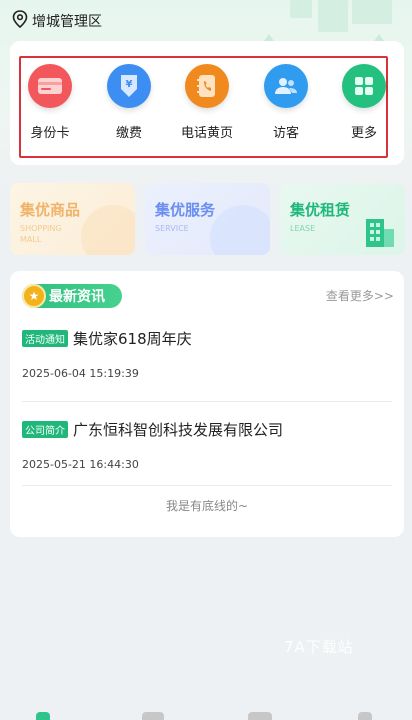  What do you see at coordinates (80, 373) in the screenshot?
I see `news-timestamp: 2025-06-04 15:19:39` at bounding box center [80, 373].